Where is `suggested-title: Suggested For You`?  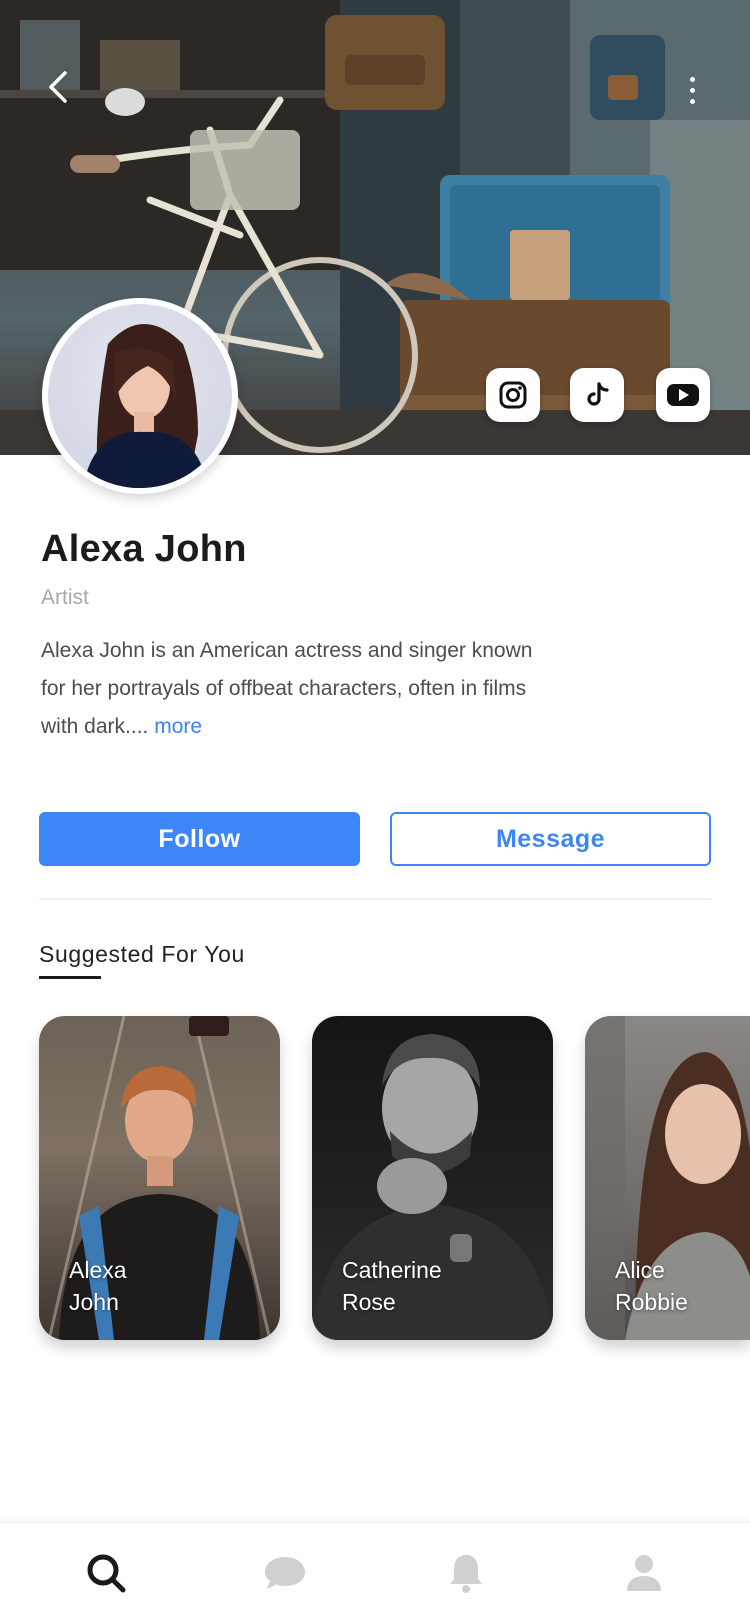 suggested-title: Suggested For You is located at coordinates (142, 954).